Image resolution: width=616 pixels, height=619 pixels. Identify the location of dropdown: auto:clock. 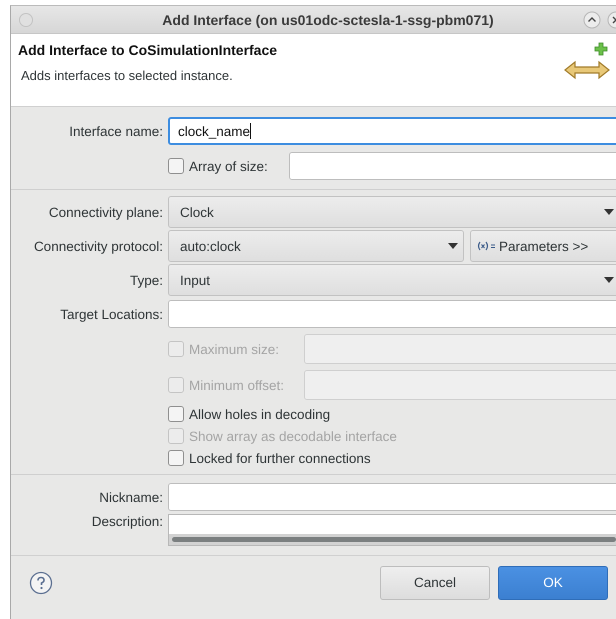
(316, 246).